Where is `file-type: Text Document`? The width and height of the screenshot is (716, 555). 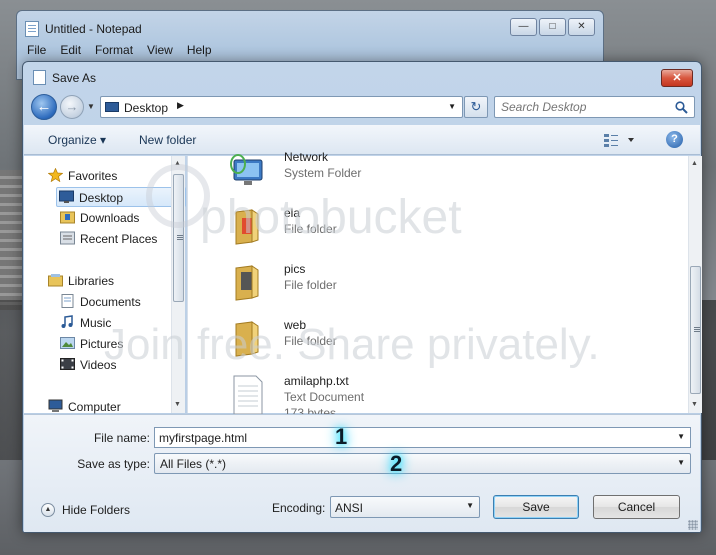
file-type: Text Document is located at coordinates (324, 397).